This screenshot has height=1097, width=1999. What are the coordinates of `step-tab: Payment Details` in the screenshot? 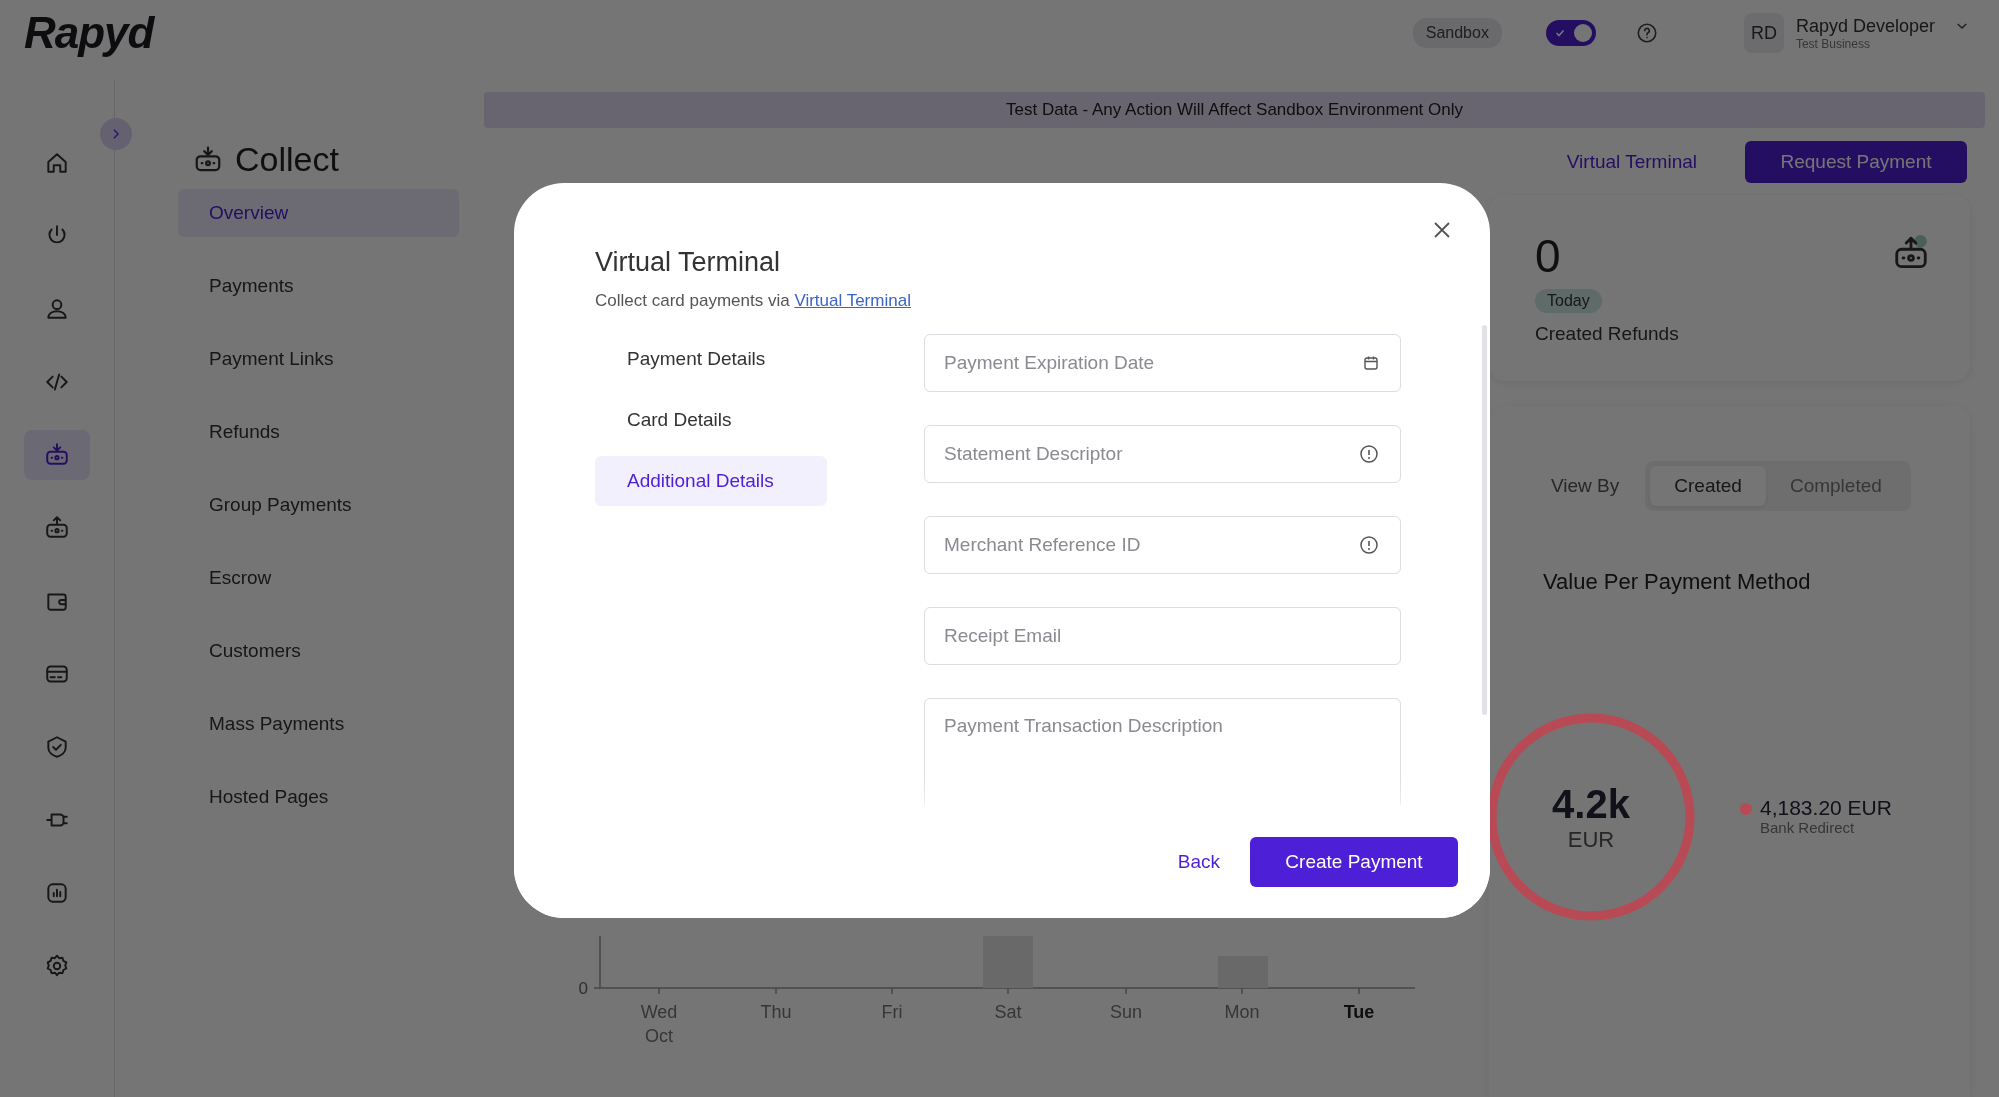 It's located at (711, 359).